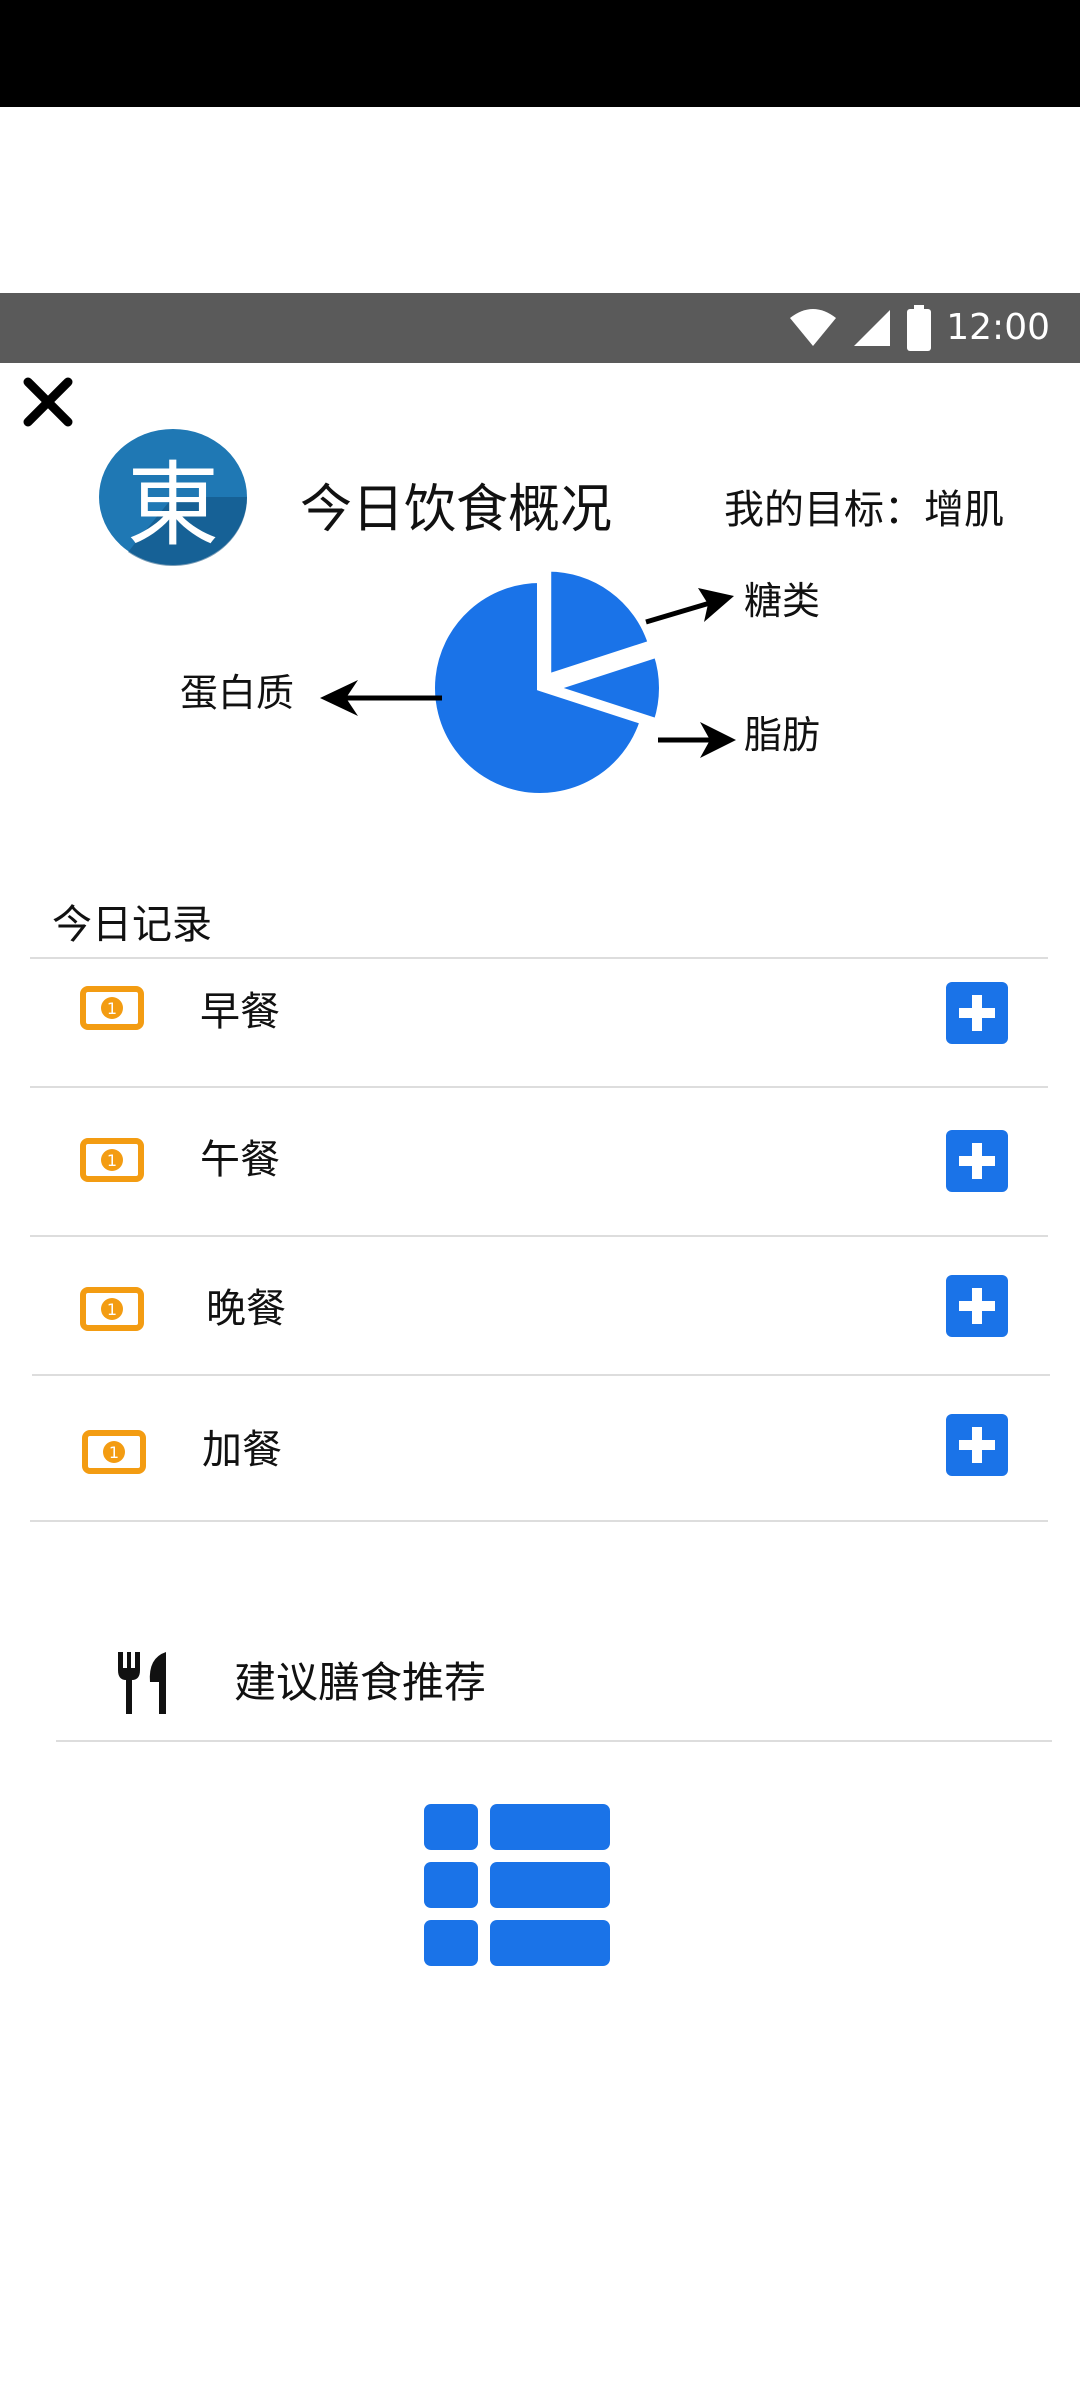  I want to click on recommend-label: 建议膳食推荐, so click(360, 1682).